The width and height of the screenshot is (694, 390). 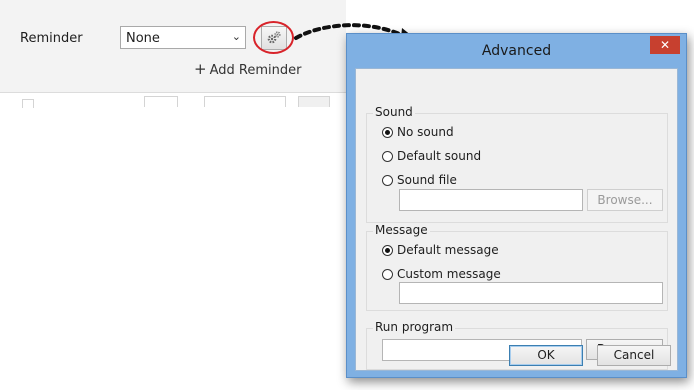 What do you see at coordinates (236, 36) in the screenshot?
I see `chevron-down-icon: ⌄` at bounding box center [236, 36].